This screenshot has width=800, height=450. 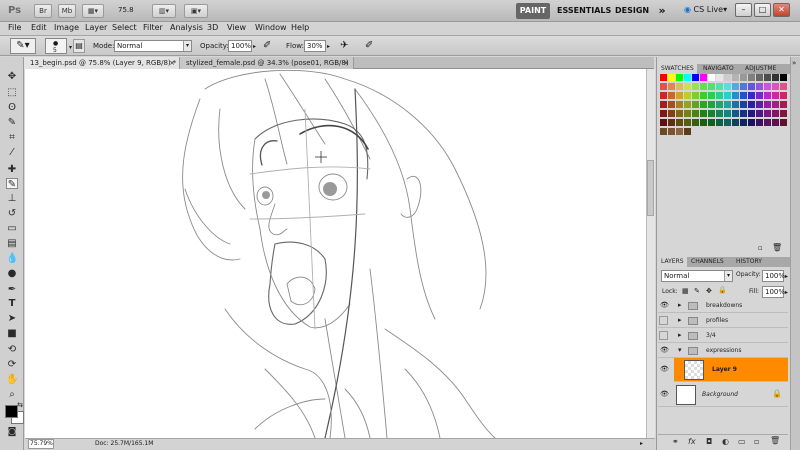 What do you see at coordinates (39, 27) in the screenshot?
I see `menu-edit: Edit` at bounding box center [39, 27].